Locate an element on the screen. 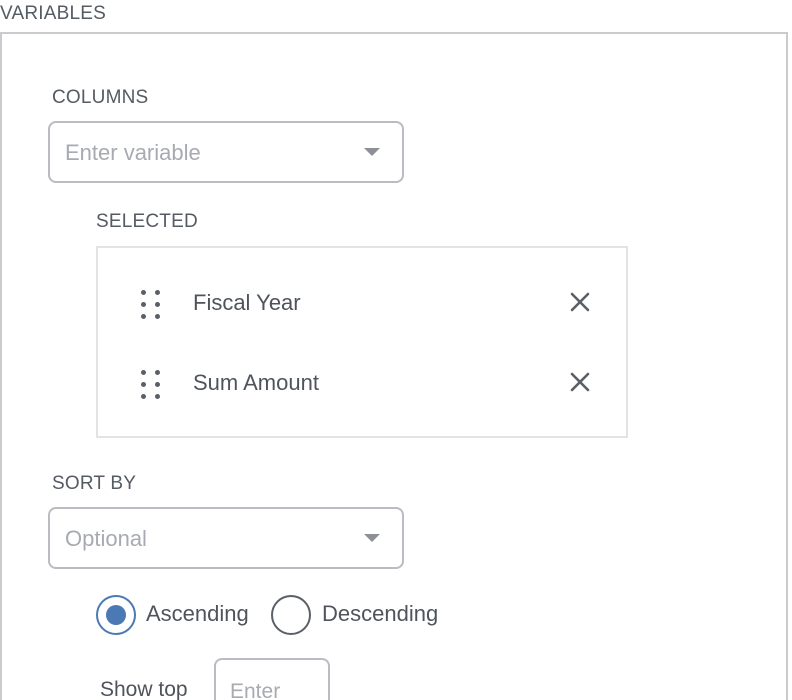  descending-label: Descending is located at coordinates (380, 614).